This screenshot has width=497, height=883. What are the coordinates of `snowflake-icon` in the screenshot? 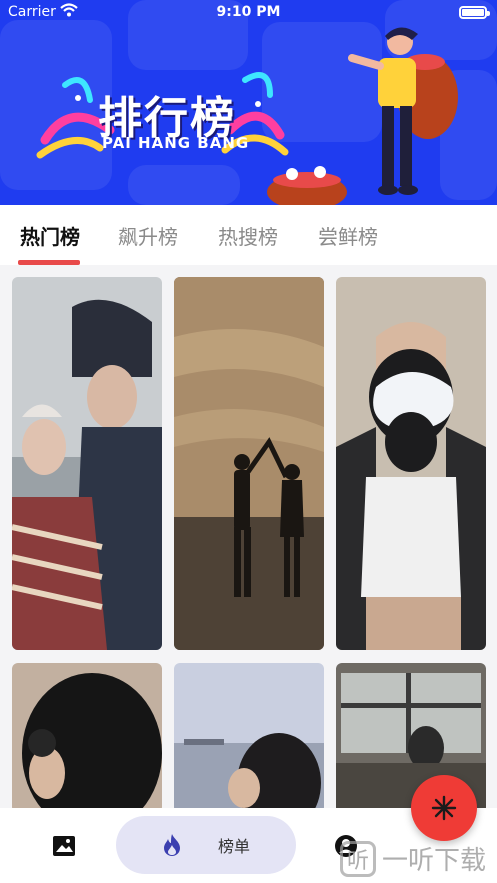 It's located at (444, 808).